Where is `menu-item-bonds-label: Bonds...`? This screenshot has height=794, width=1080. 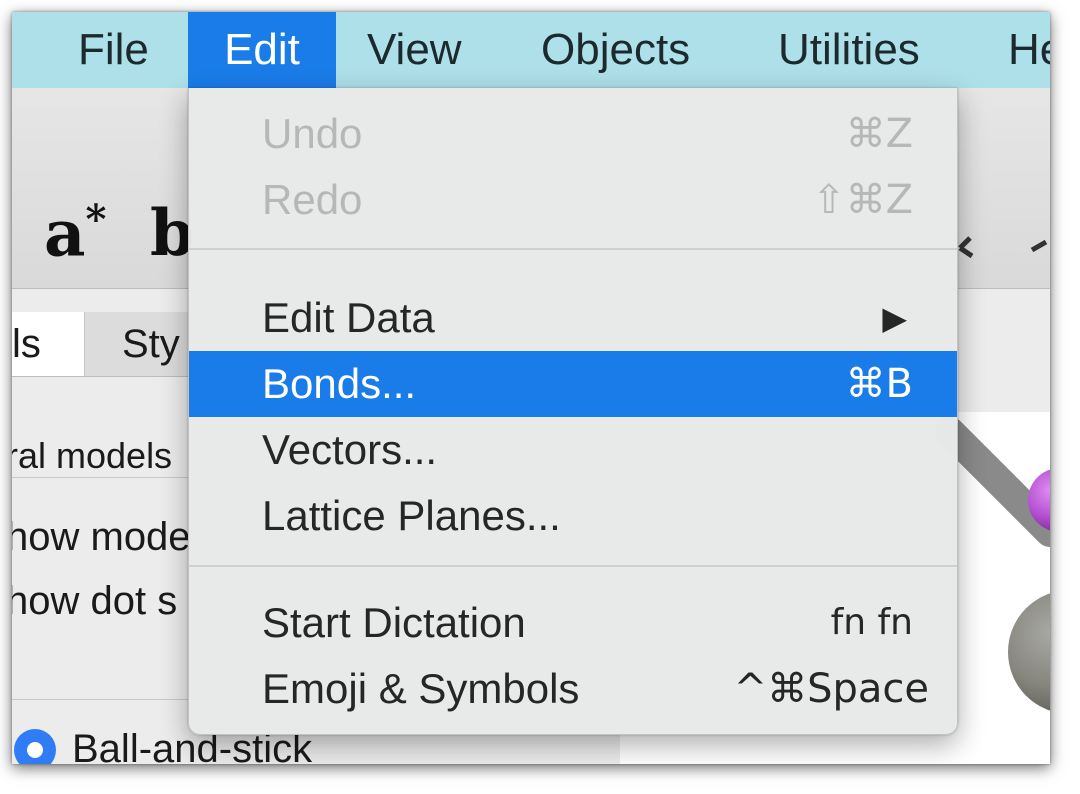
menu-item-bonds-label: Bonds... is located at coordinates (339, 383).